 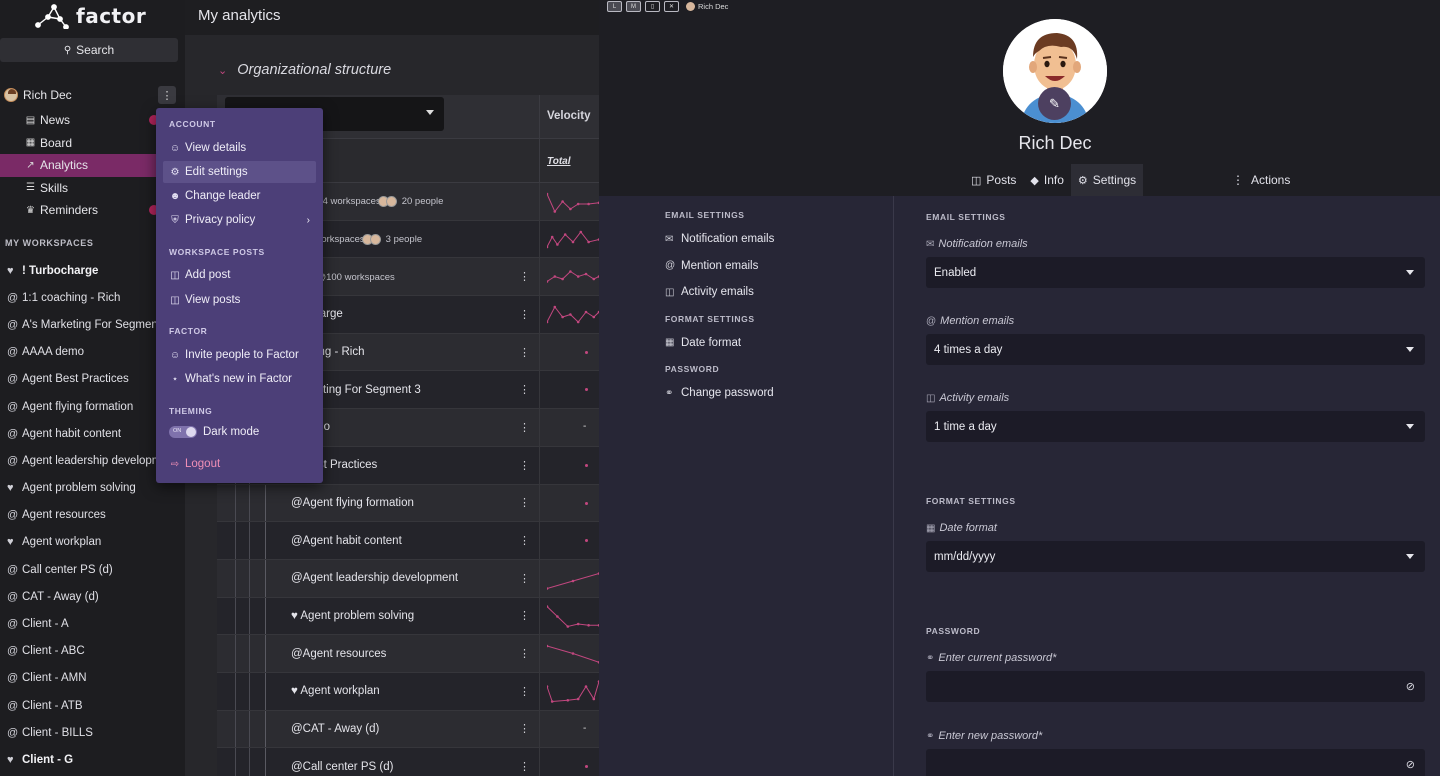 I want to click on sidebar-workspace-item: @ Client - BILLS, so click(x=92, y=732).